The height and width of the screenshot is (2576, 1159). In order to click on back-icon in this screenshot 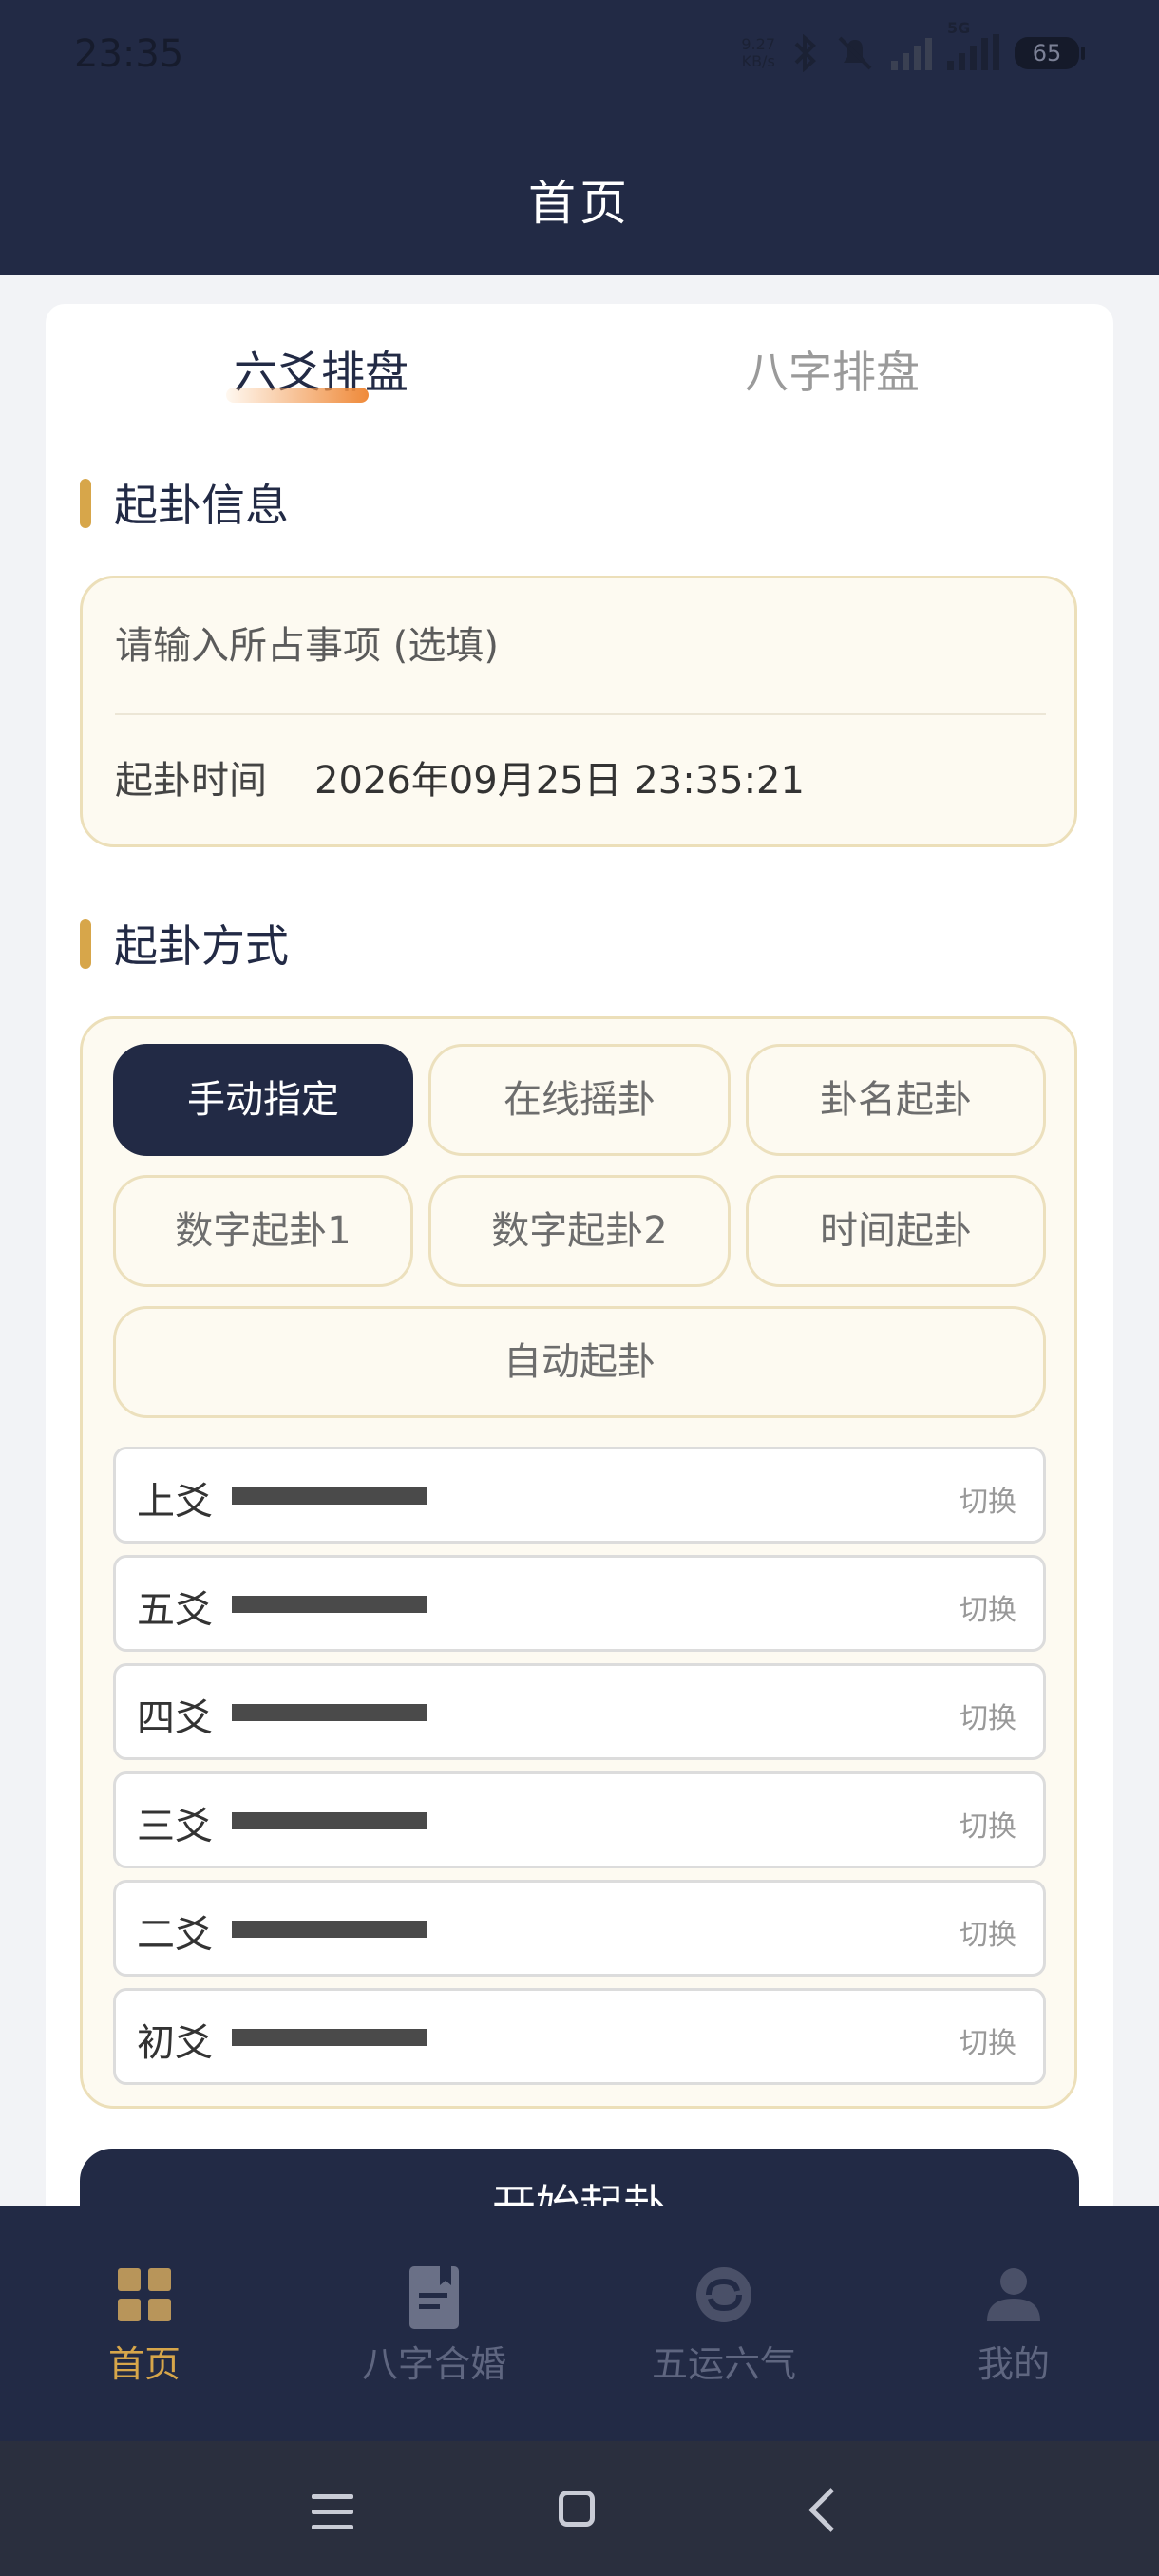, I will do `click(830, 2510)`.